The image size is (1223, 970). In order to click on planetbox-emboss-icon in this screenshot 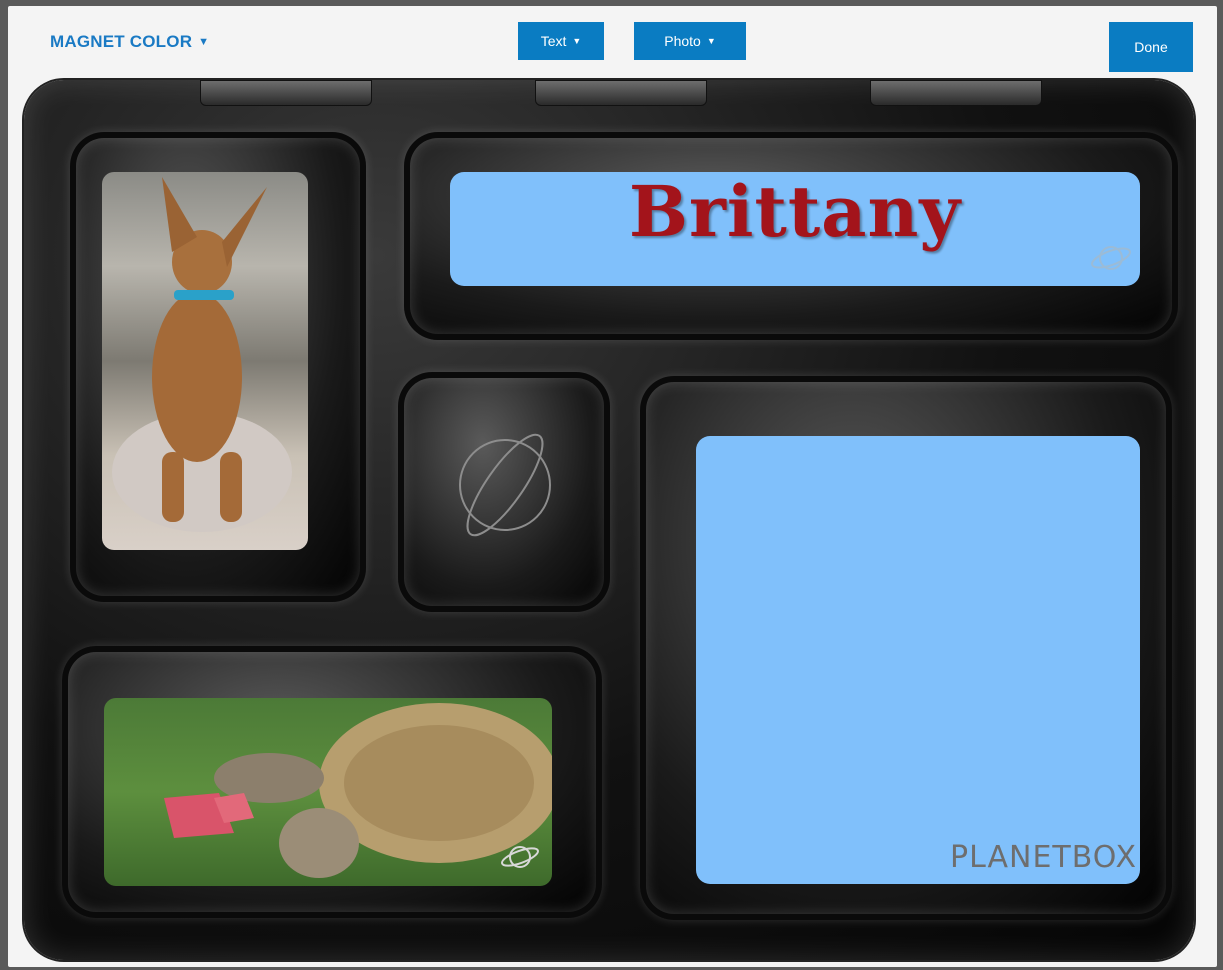, I will do `click(505, 485)`.